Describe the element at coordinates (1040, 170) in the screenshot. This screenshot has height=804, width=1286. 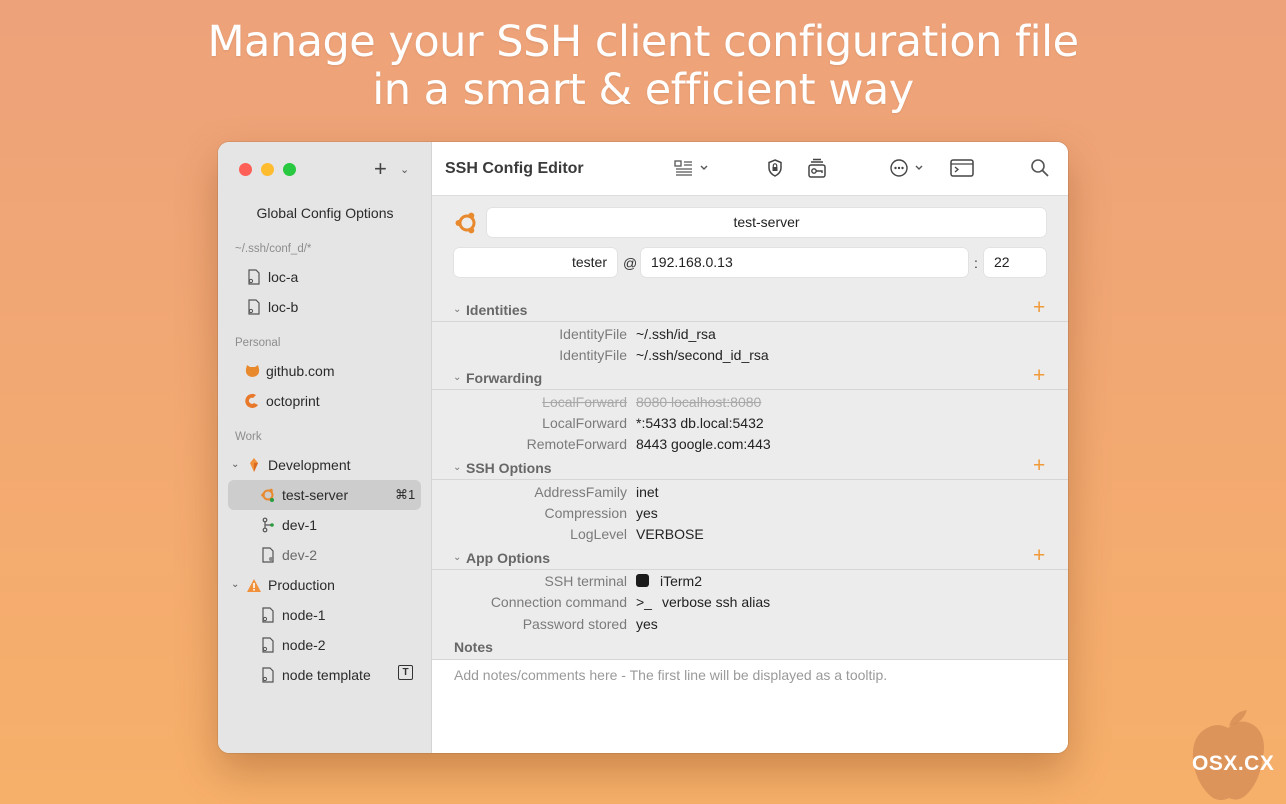
I see `search-icon` at that location.